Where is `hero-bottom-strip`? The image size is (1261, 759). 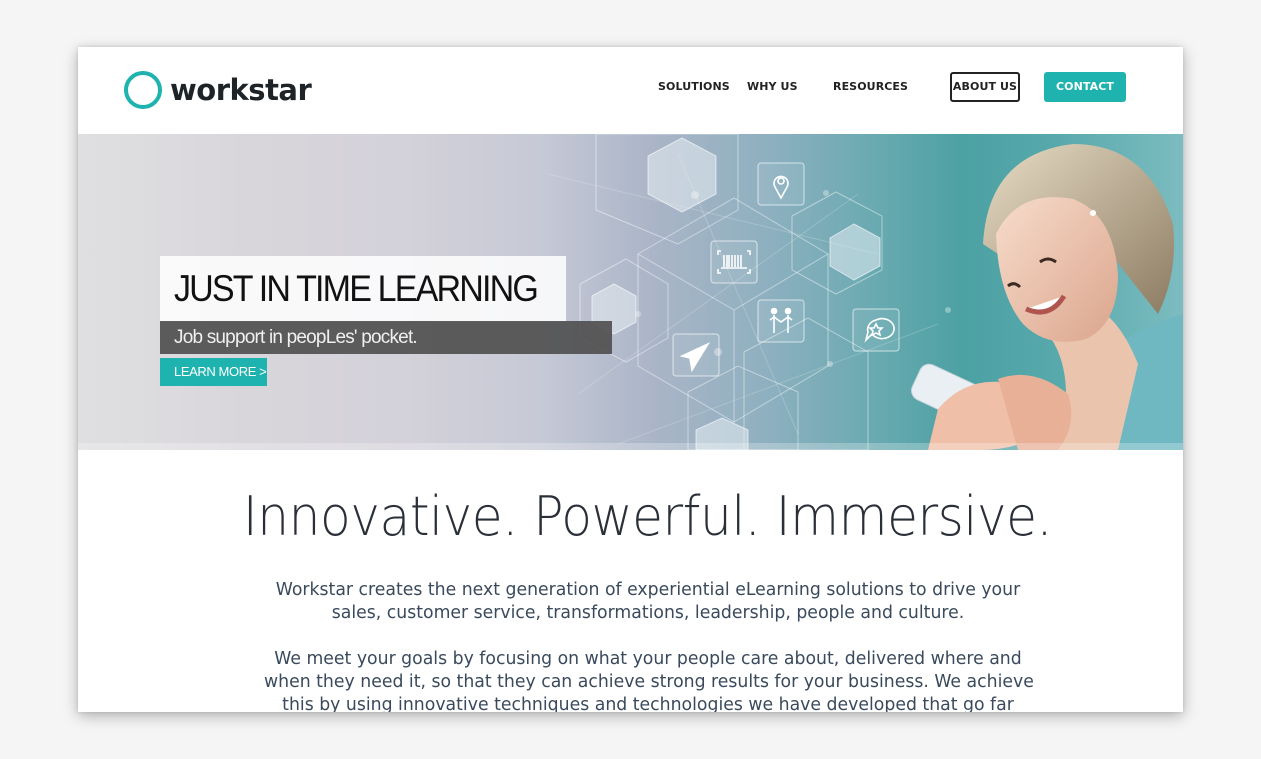 hero-bottom-strip is located at coordinates (630, 446).